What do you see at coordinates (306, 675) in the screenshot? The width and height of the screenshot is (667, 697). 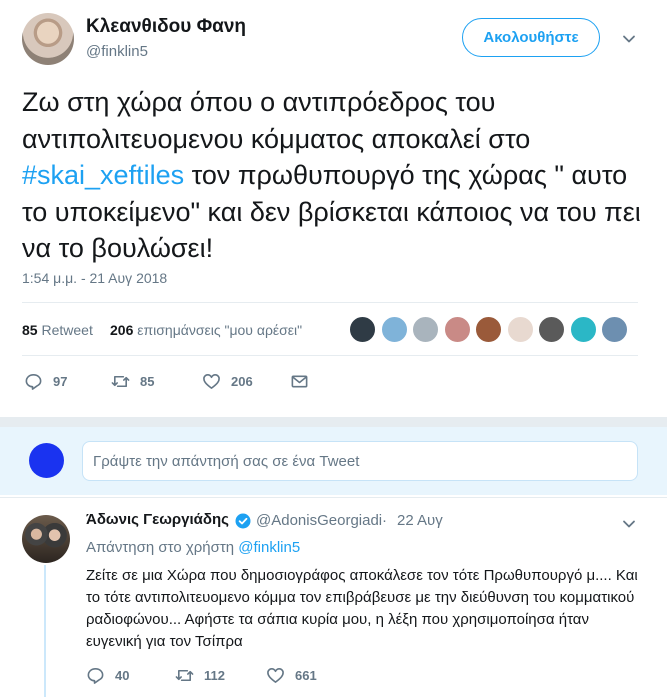 I see `like-count: 661` at bounding box center [306, 675].